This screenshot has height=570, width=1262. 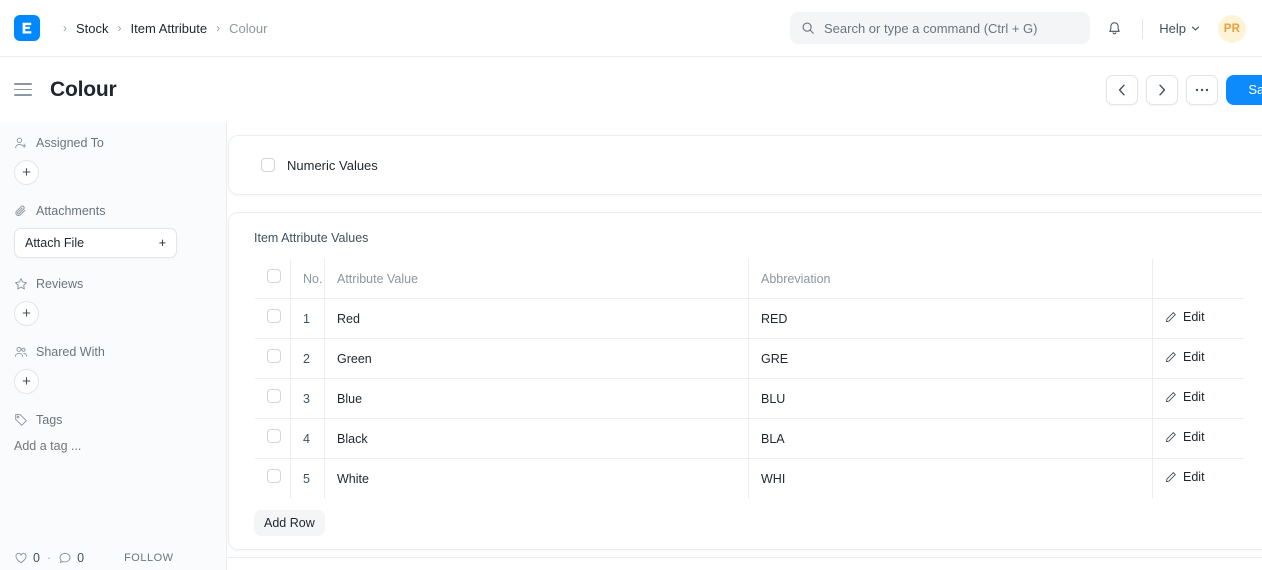 What do you see at coordinates (21, 351) in the screenshot?
I see `users-icon` at bounding box center [21, 351].